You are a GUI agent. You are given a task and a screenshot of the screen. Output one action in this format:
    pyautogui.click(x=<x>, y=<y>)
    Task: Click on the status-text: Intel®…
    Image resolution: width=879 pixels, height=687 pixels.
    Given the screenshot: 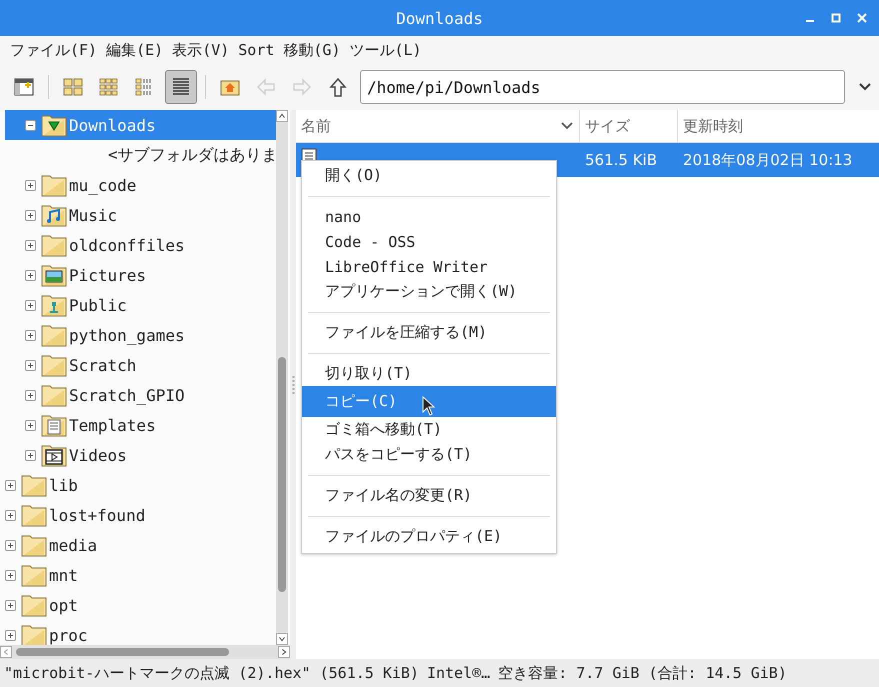 What is the action you would take?
    pyautogui.click(x=458, y=673)
    